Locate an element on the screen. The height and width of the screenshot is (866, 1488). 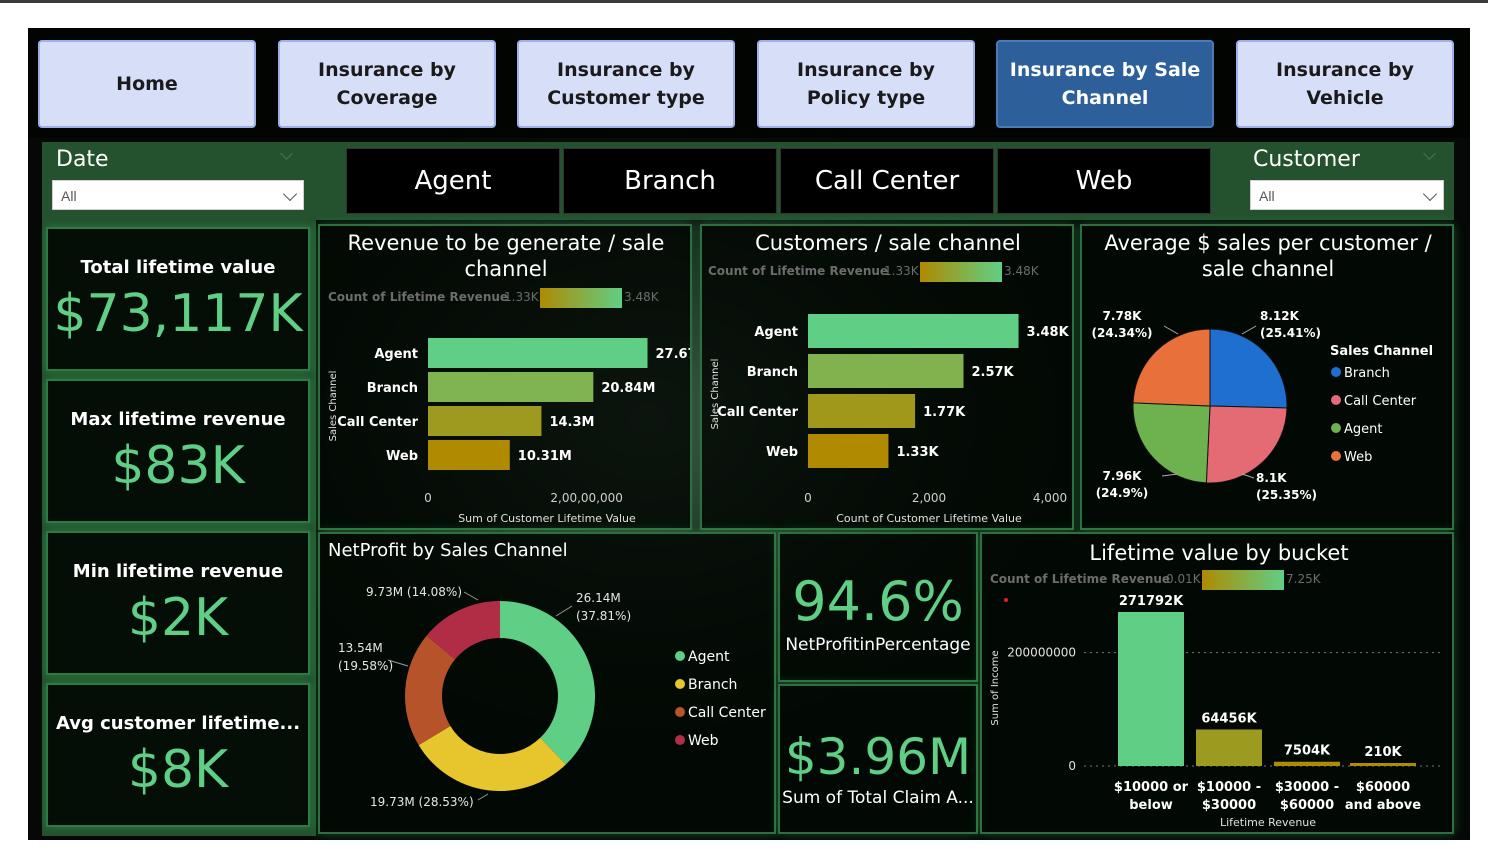
nav-vehicle-button: Insurance by Vehicle is located at coordinates (1345, 84).